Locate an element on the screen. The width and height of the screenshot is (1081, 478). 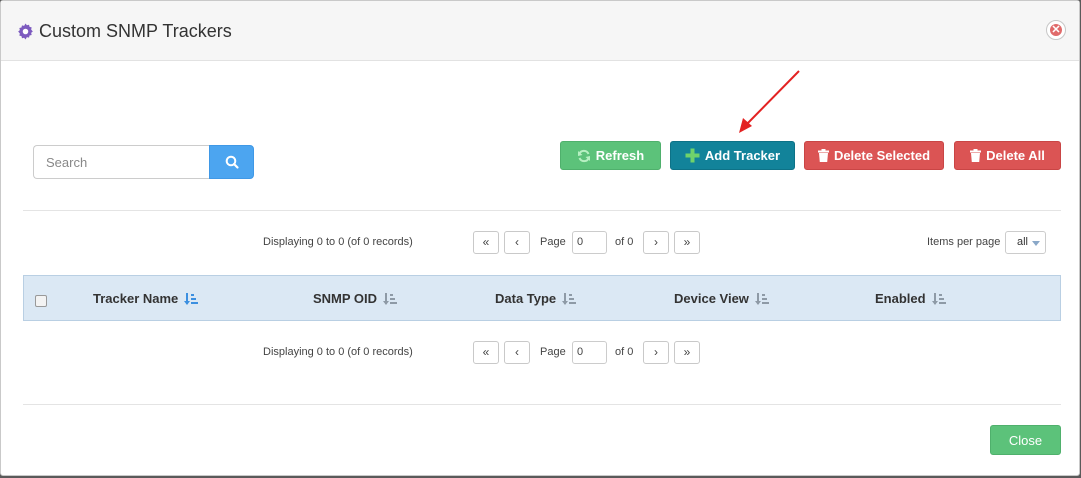
column-data-type: Data Type is located at coordinates (536, 298).